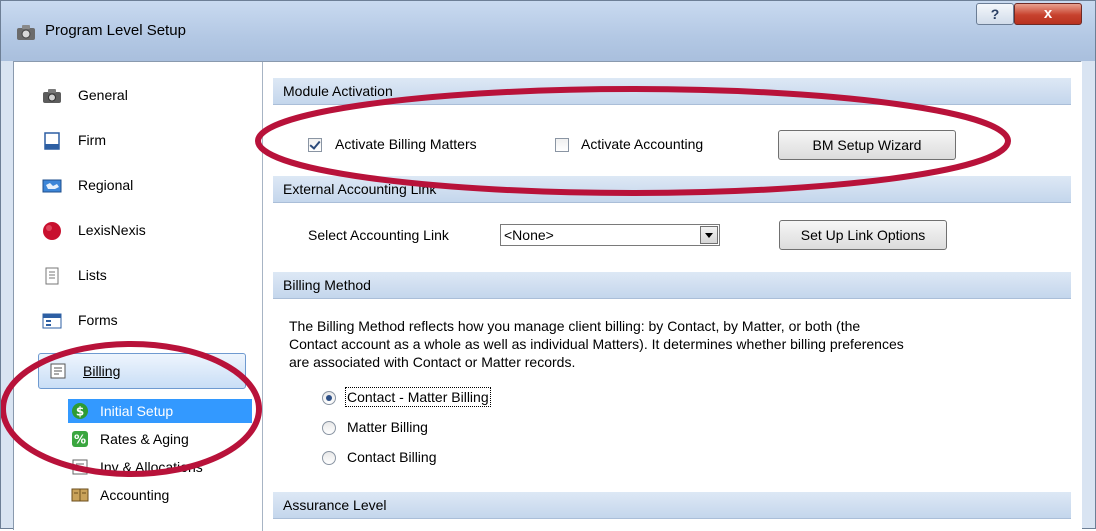 The image size is (1096, 531). Describe the element at coordinates (142, 371) in the screenshot. I see `sidebar-item-billing: Billing` at that location.